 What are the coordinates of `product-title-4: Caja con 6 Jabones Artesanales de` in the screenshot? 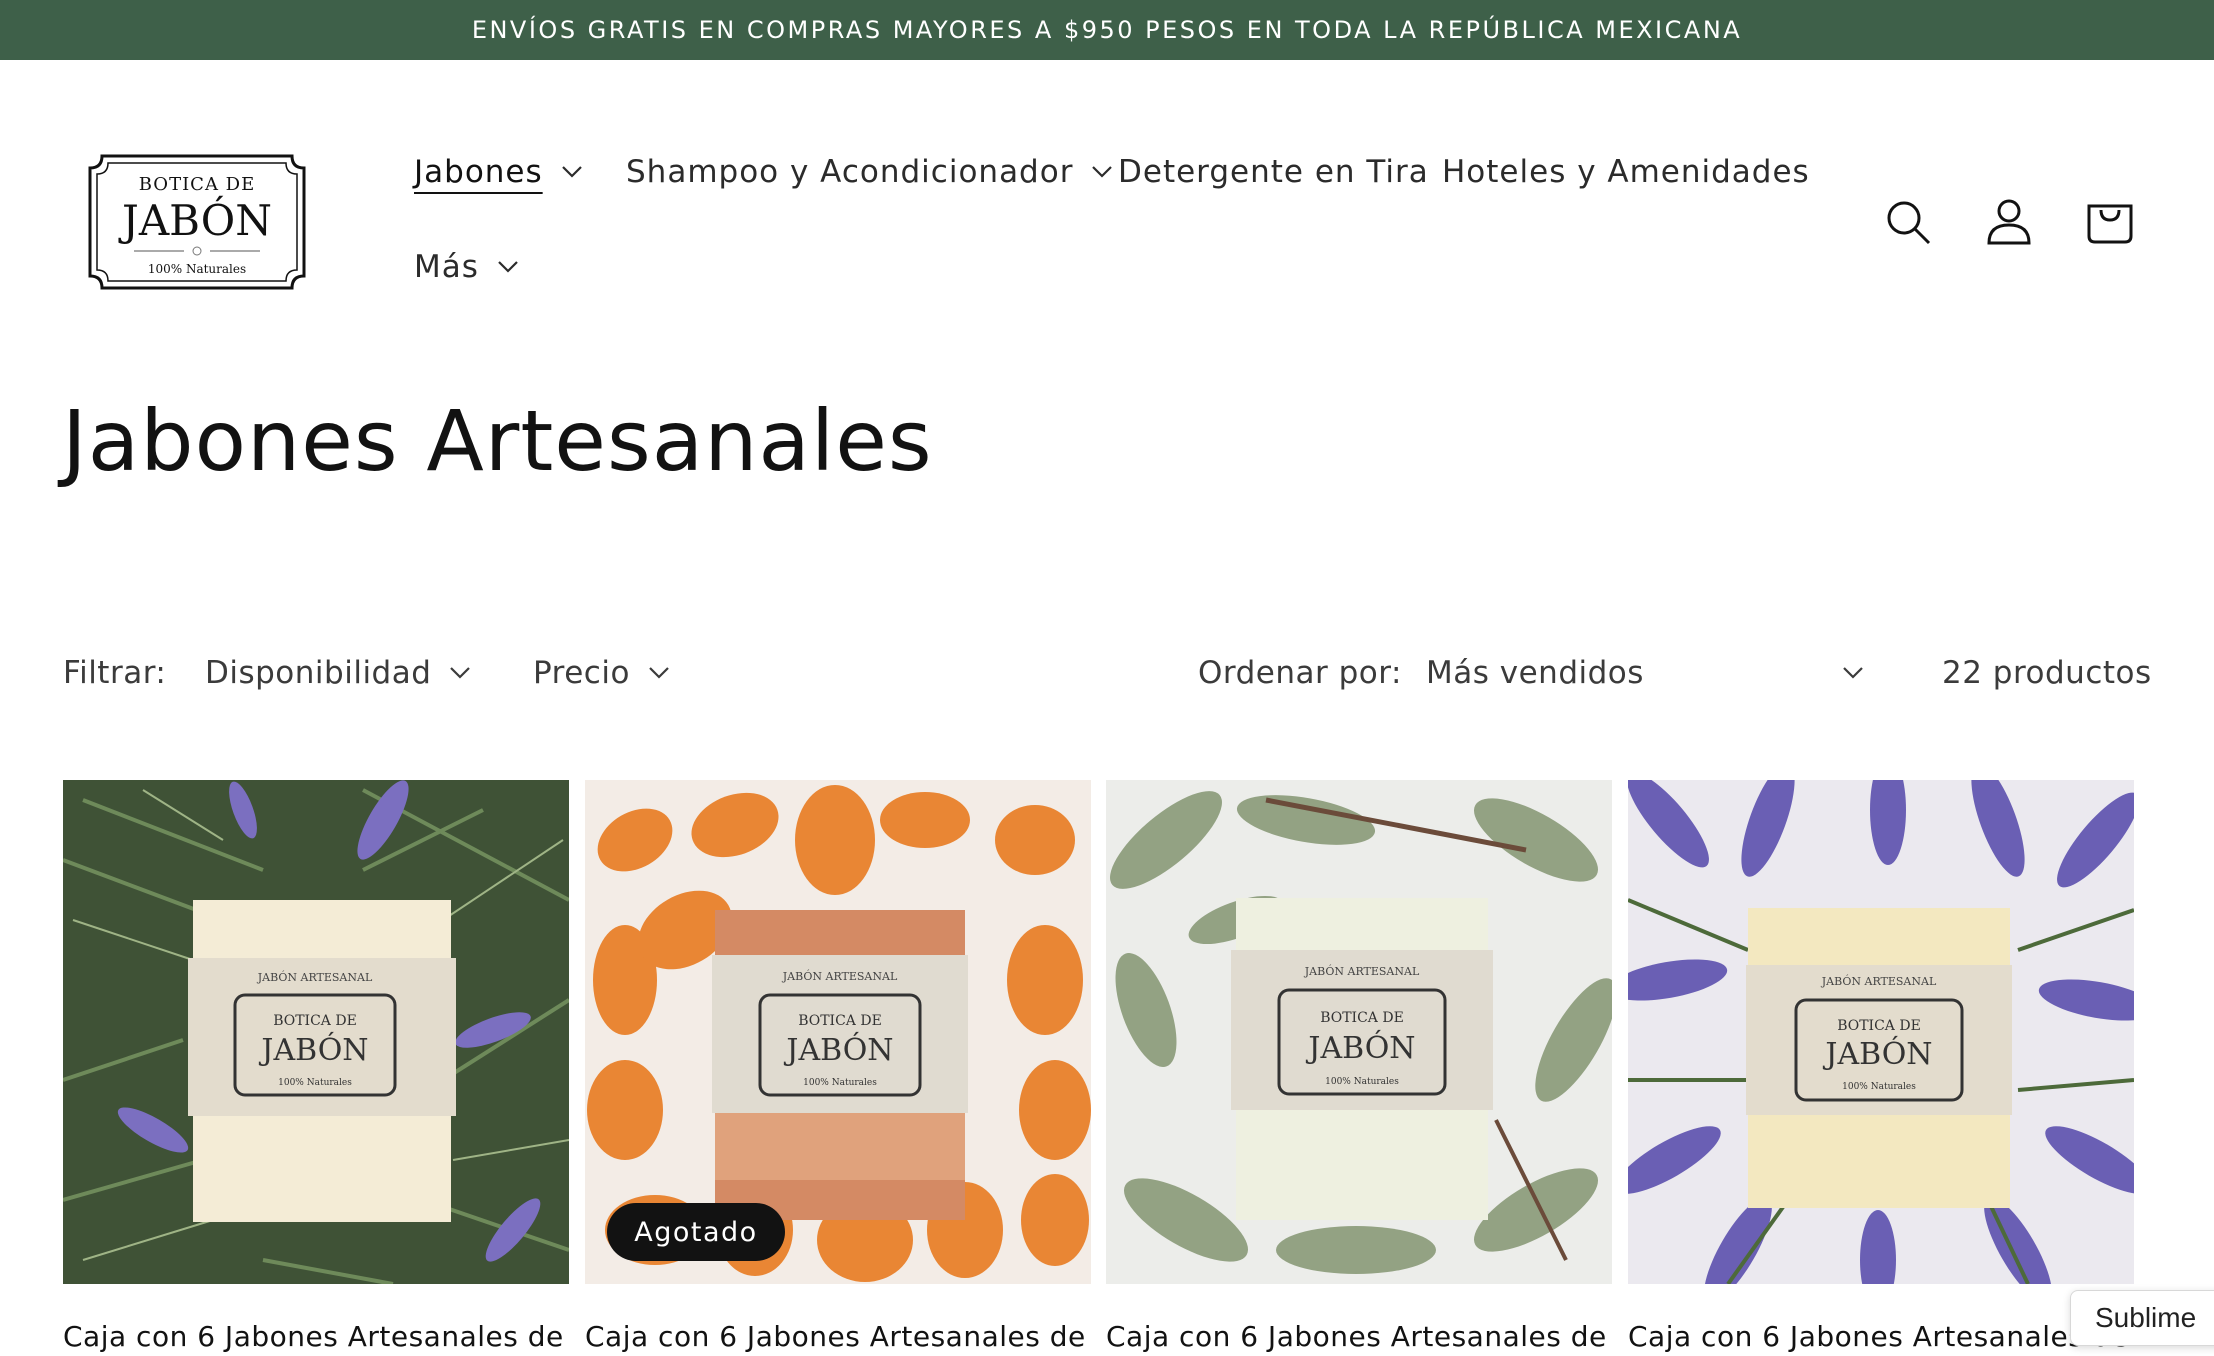 It's located at (1881, 1336).